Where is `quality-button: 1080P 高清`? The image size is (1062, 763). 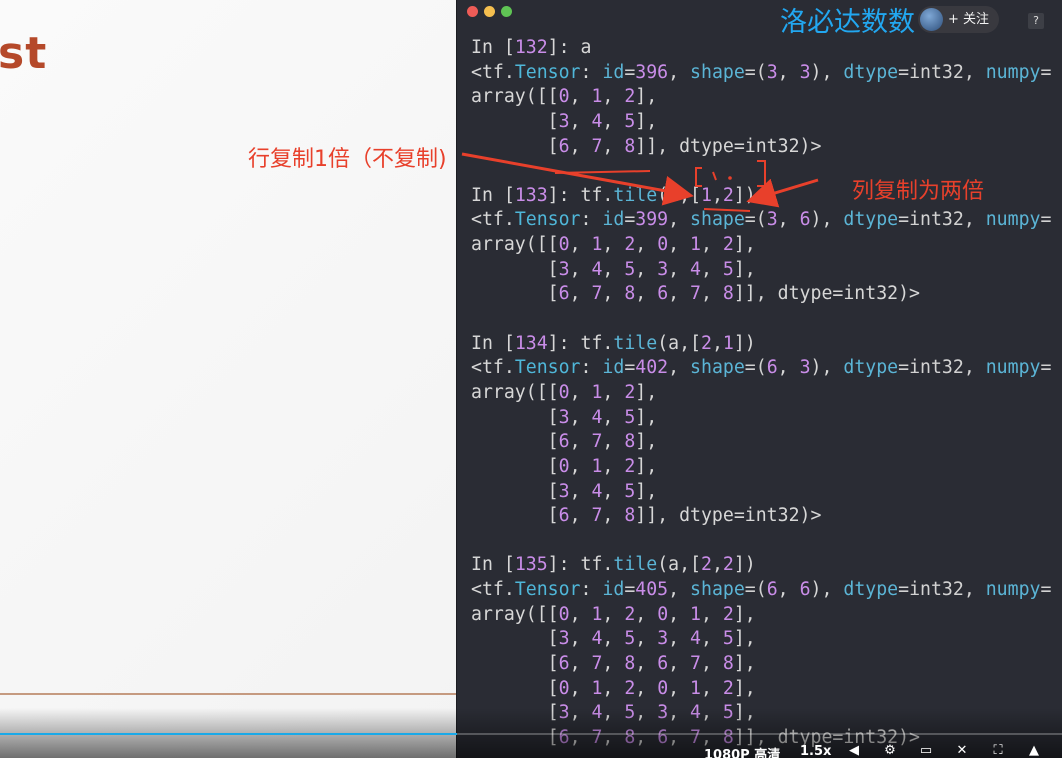 quality-button: 1080P 高清 is located at coordinates (742, 753).